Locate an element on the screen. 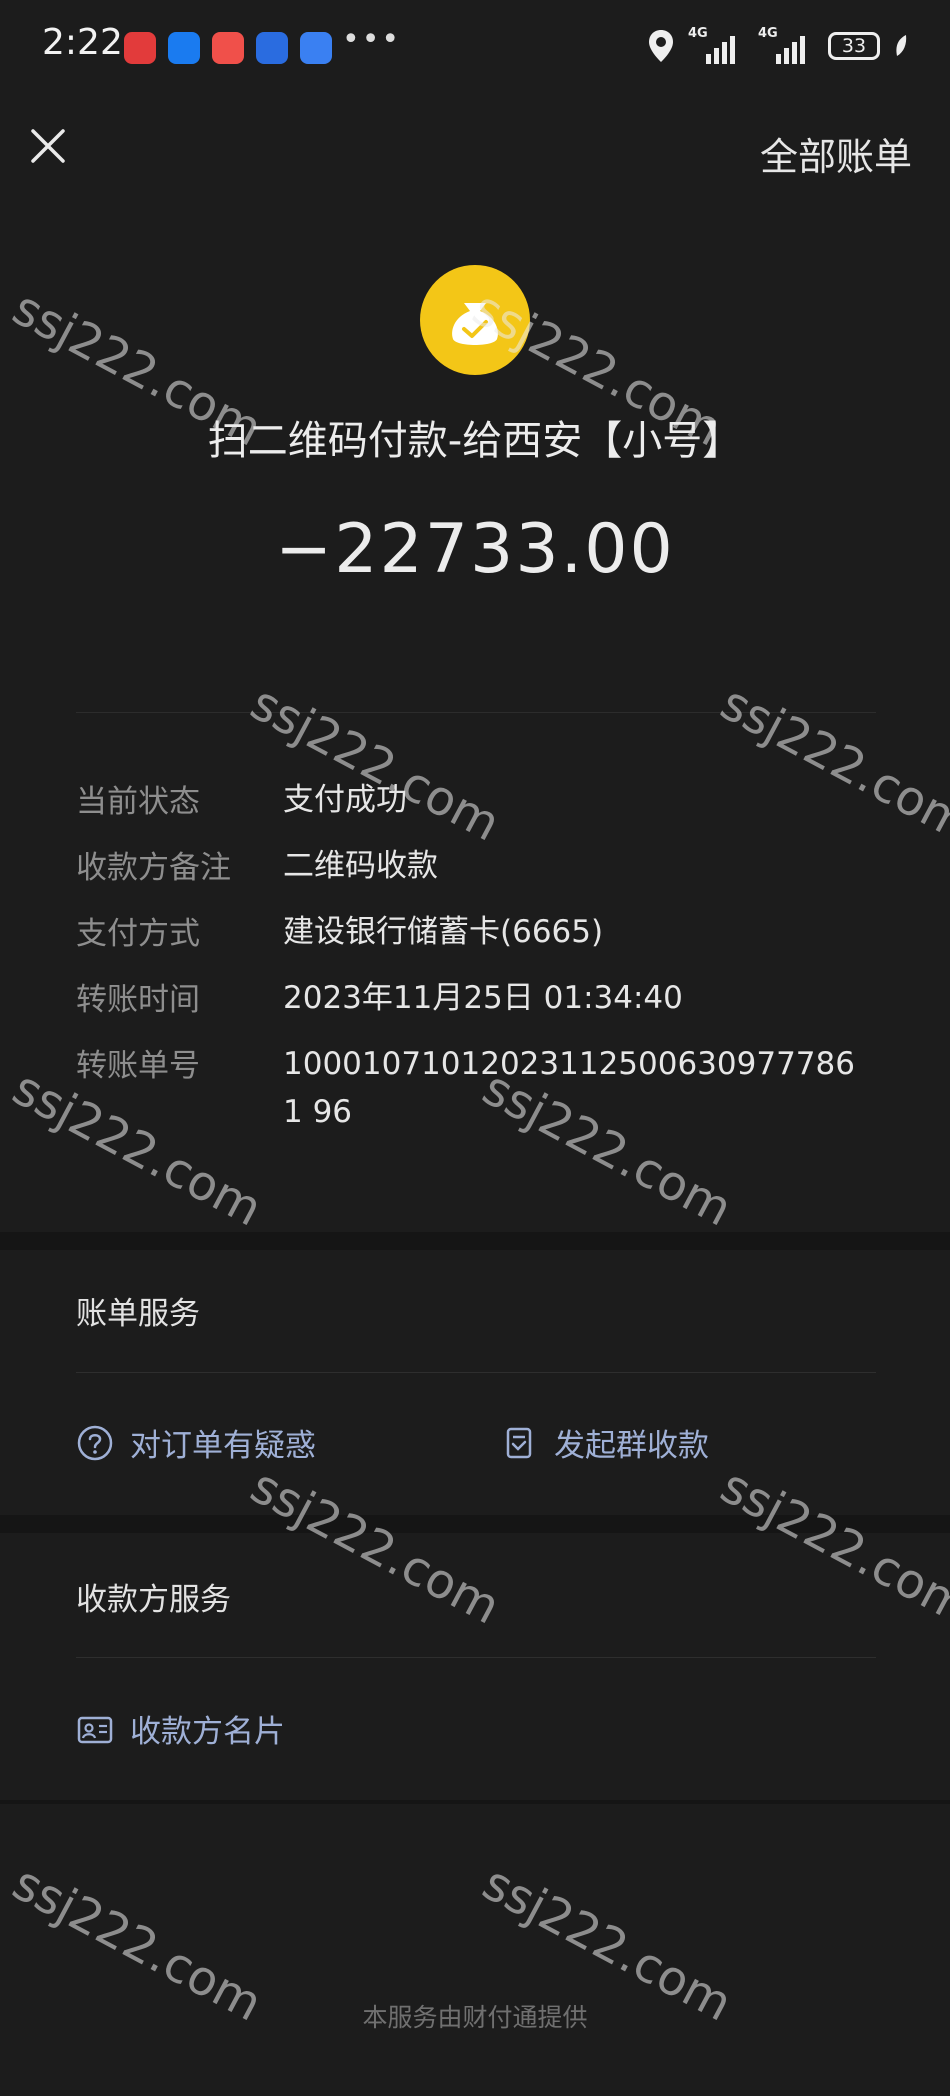  location-icon is located at coordinates (661, 46).